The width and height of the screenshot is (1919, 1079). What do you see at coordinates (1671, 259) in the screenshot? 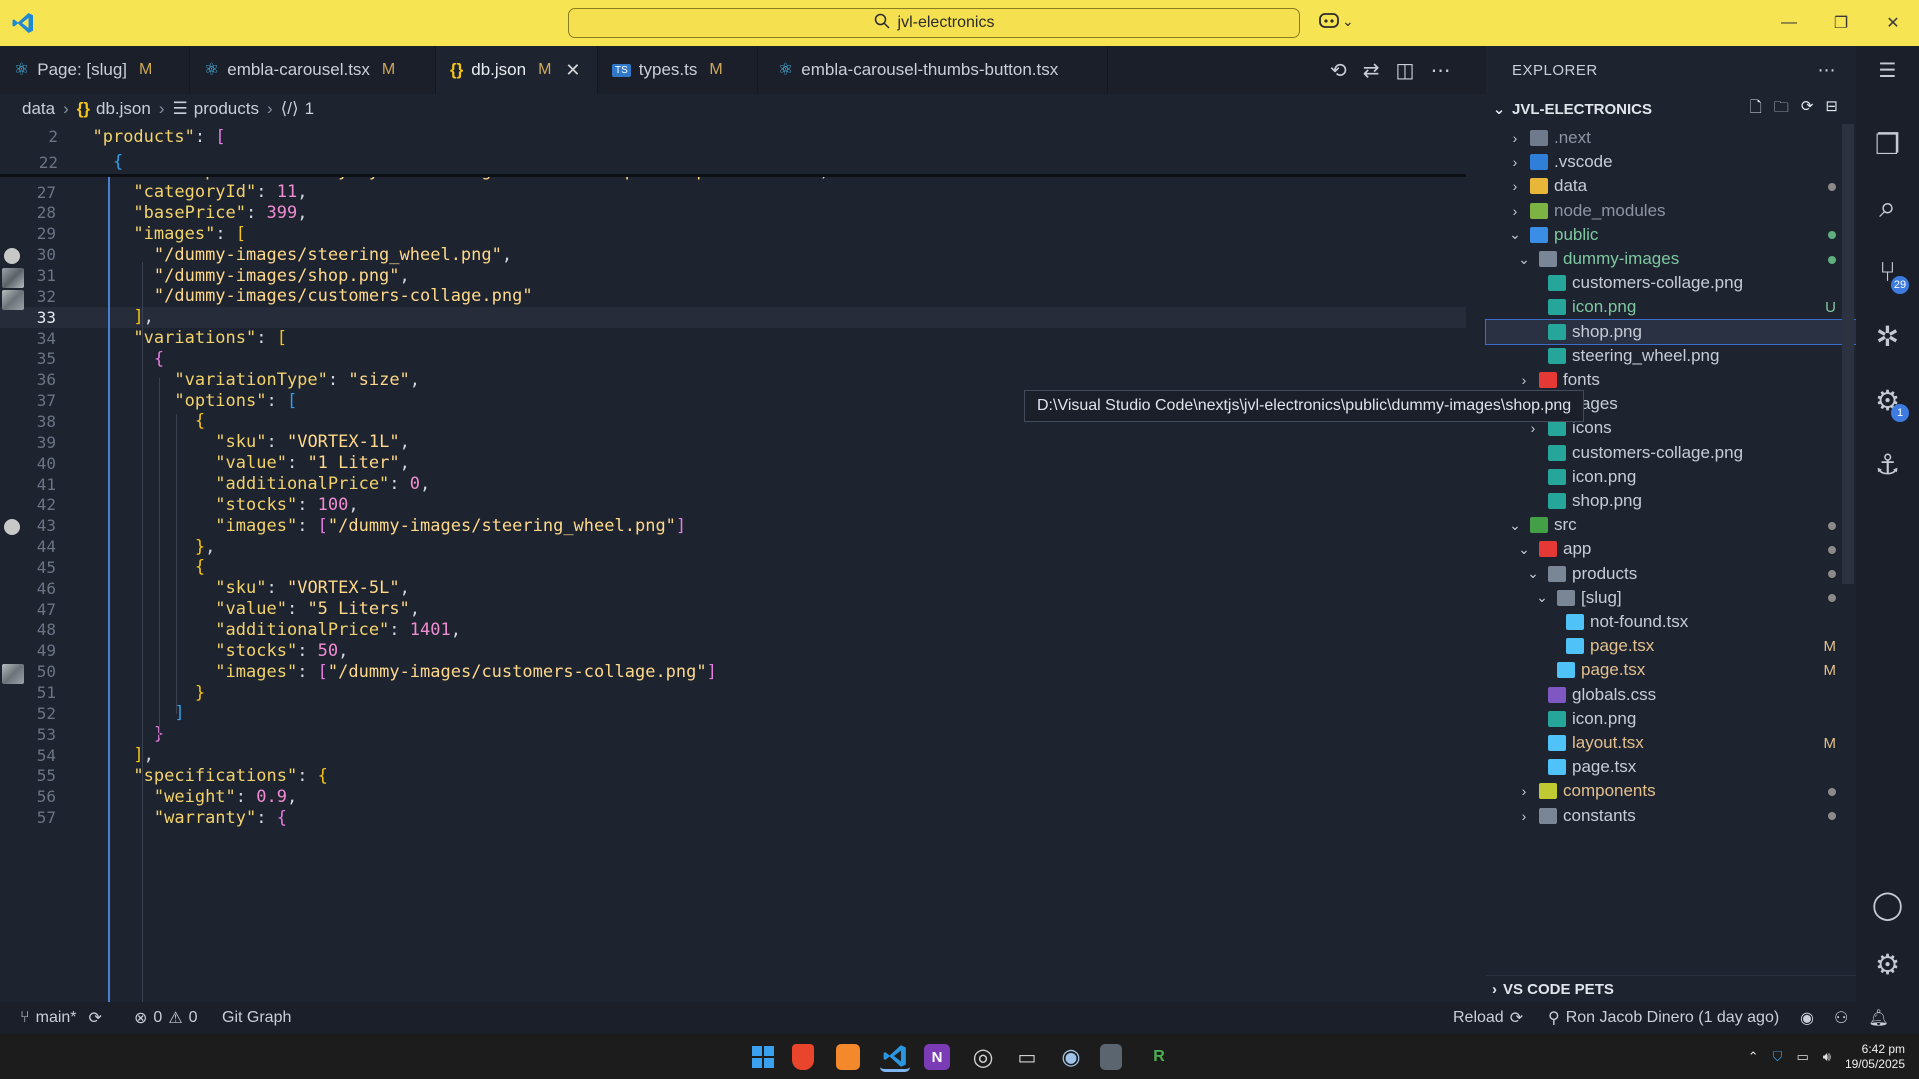
I see `tree-item: ⌄ dummy-images` at bounding box center [1671, 259].